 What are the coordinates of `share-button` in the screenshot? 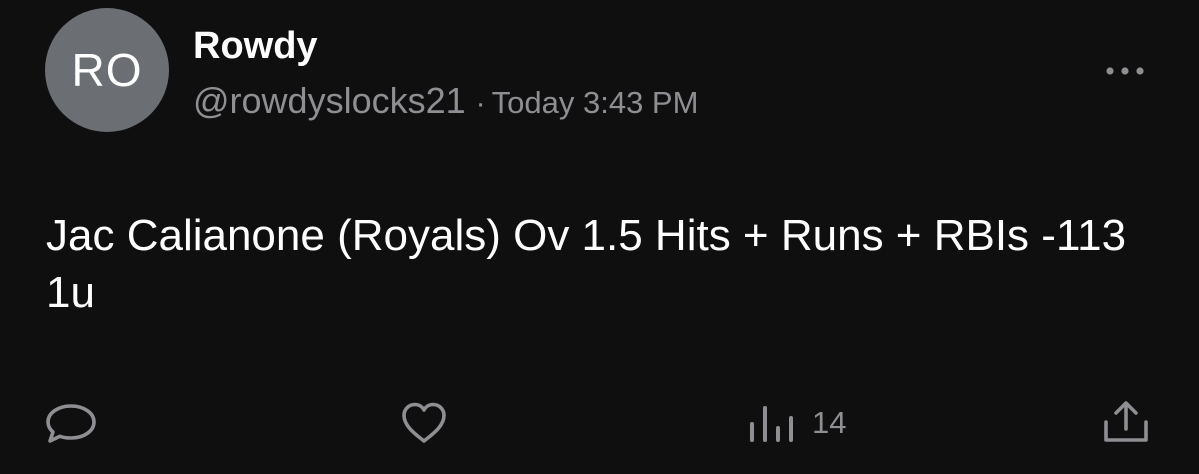 It's located at (1126, 423).